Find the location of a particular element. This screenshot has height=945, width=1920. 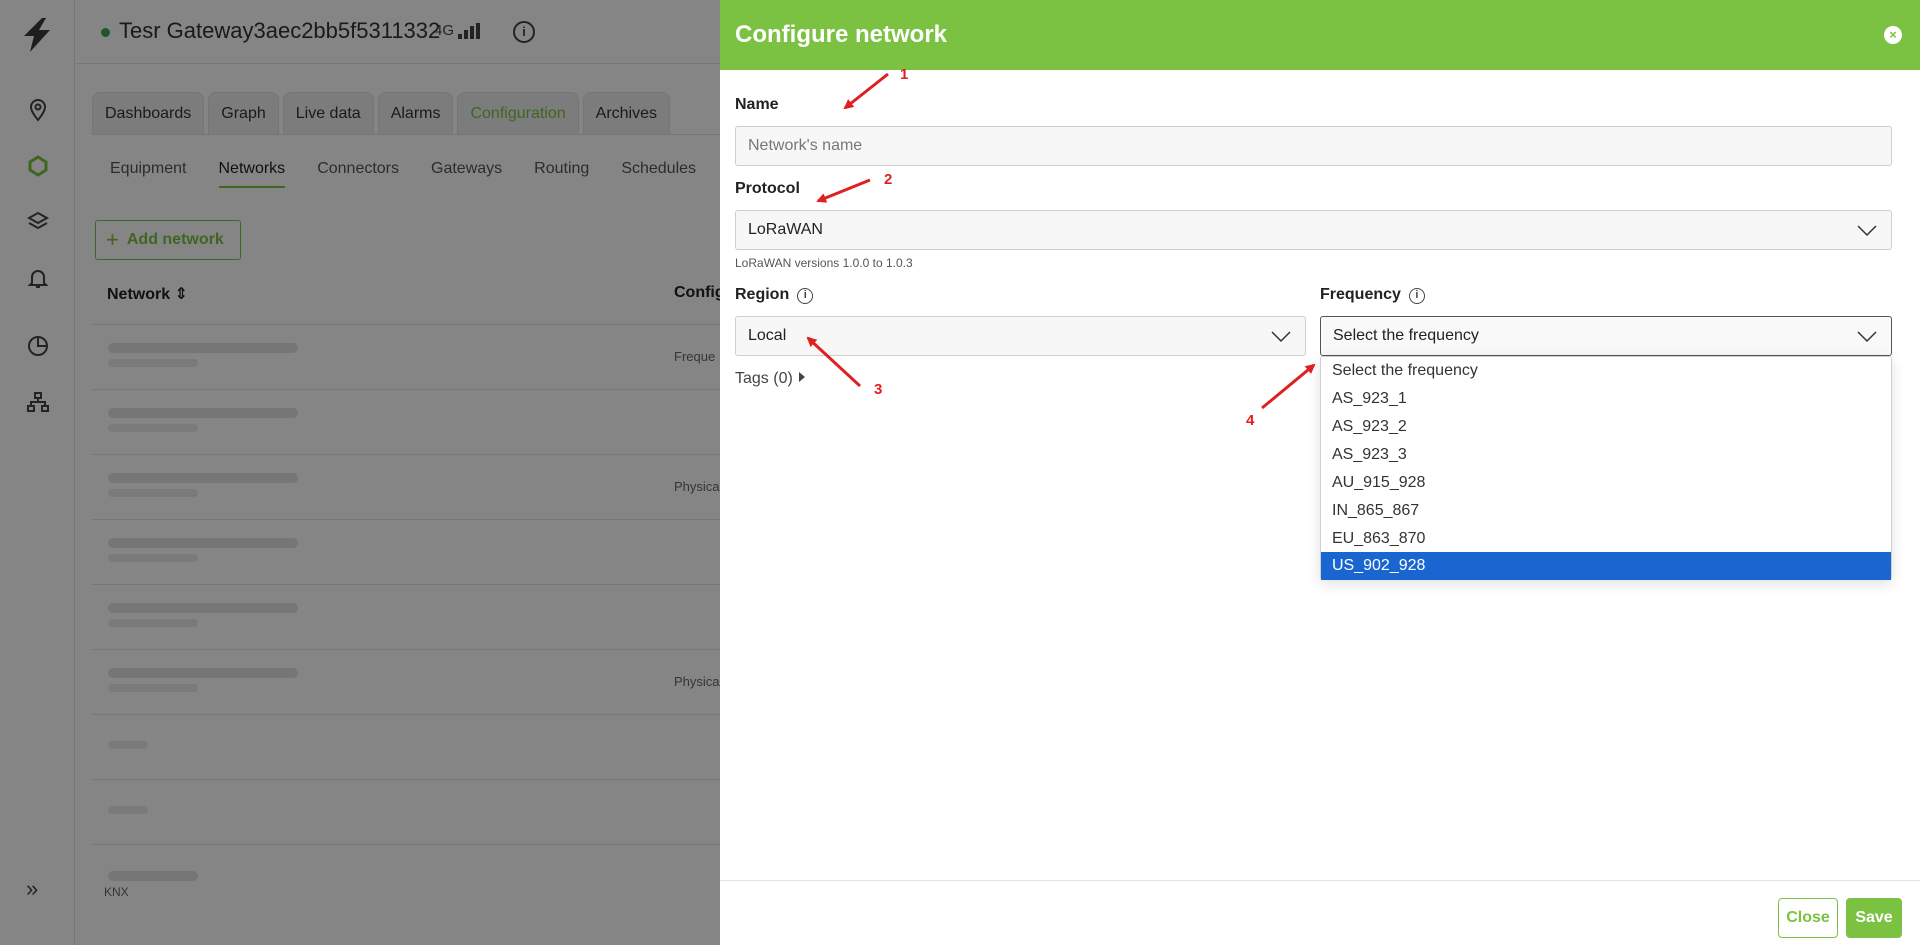

protocol-value: LoRaWAN is located at coordinates (785, 229).